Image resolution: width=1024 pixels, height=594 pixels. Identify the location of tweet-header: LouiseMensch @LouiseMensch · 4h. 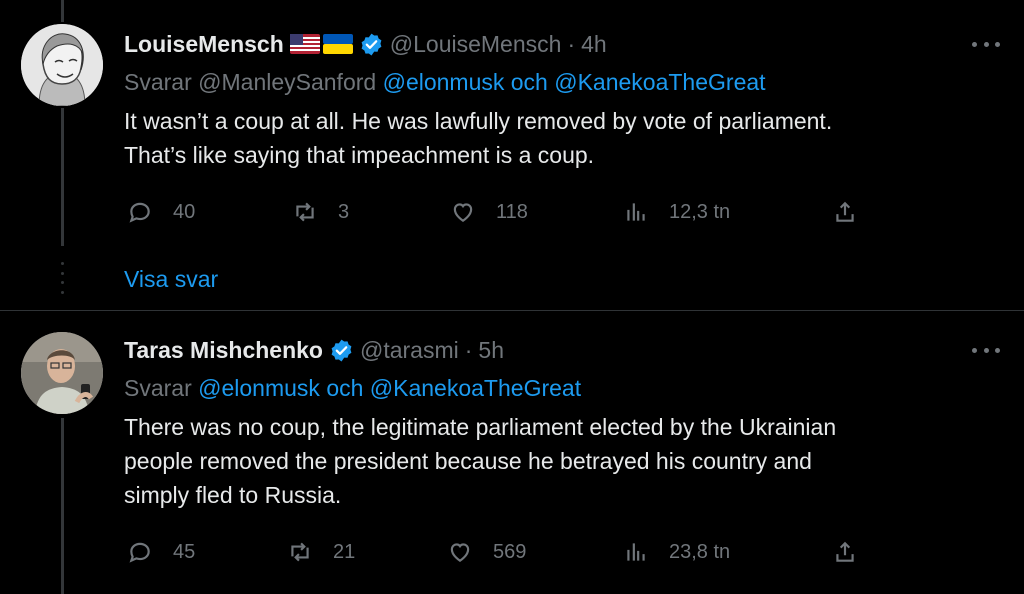
(365, 44).